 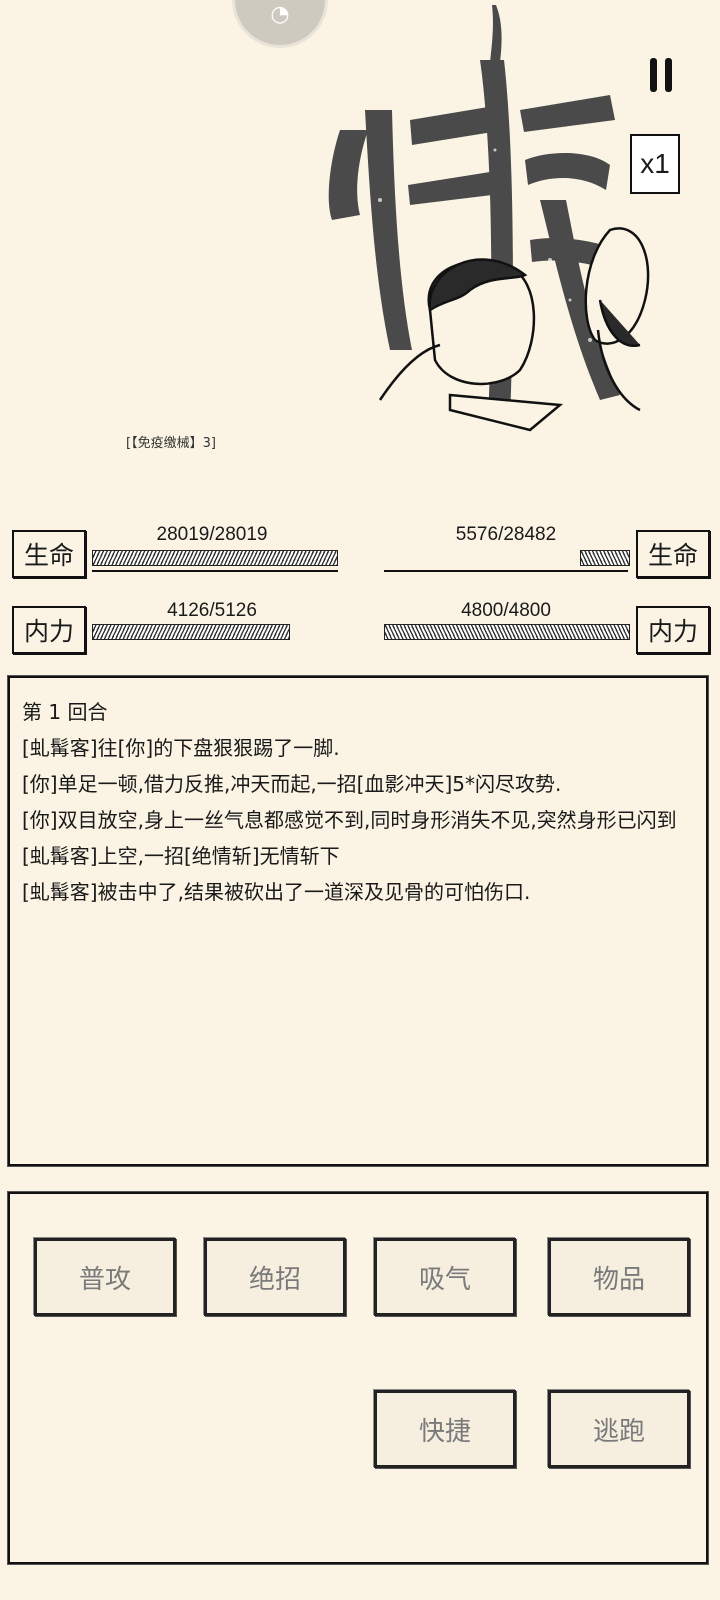 I want to click on enemy-hp-label: 生命, so click(x=673, y=554).